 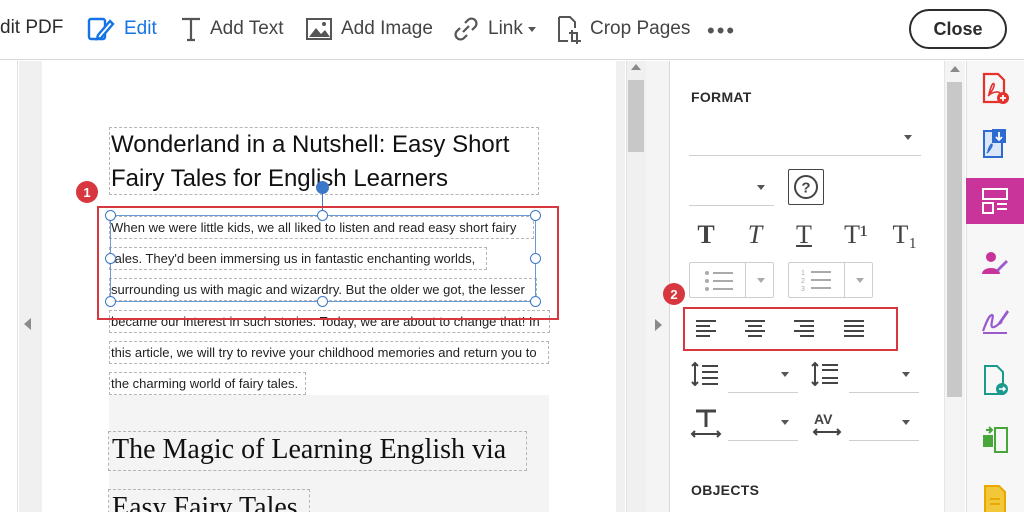 I want to click on add-text-button: Add Text, so click(x=232, y=29).